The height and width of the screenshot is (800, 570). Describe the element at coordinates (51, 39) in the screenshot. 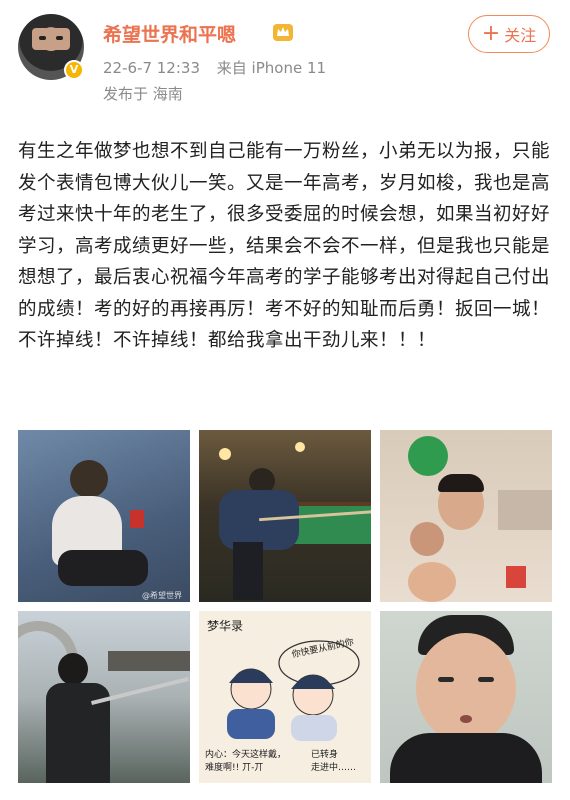

I see `avatar-face` at that location.